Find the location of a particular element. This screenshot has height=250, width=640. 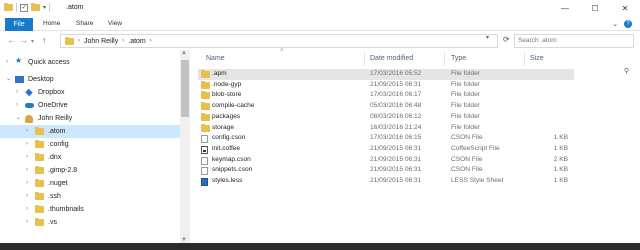

ribbon: File Home Share View ⌄ ? is located at coordinates (320, 24).